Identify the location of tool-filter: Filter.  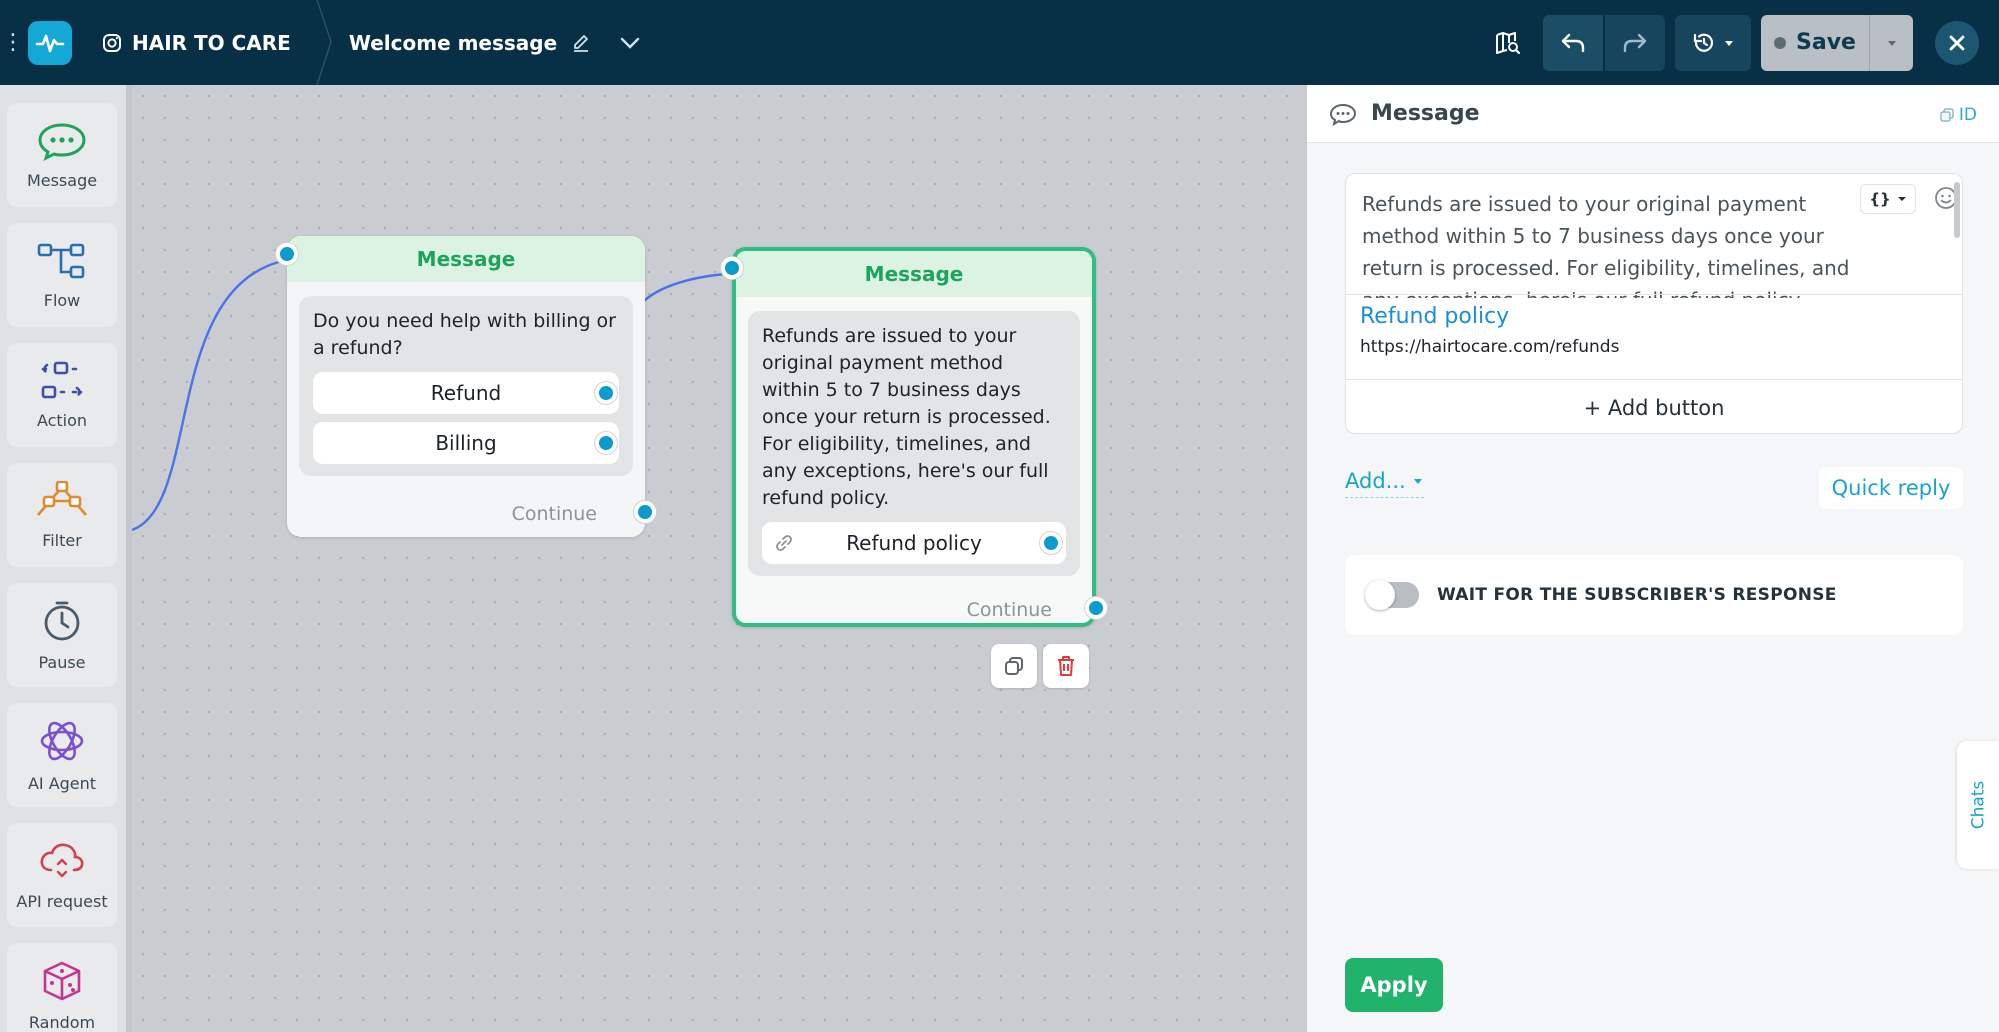
(62, 515).